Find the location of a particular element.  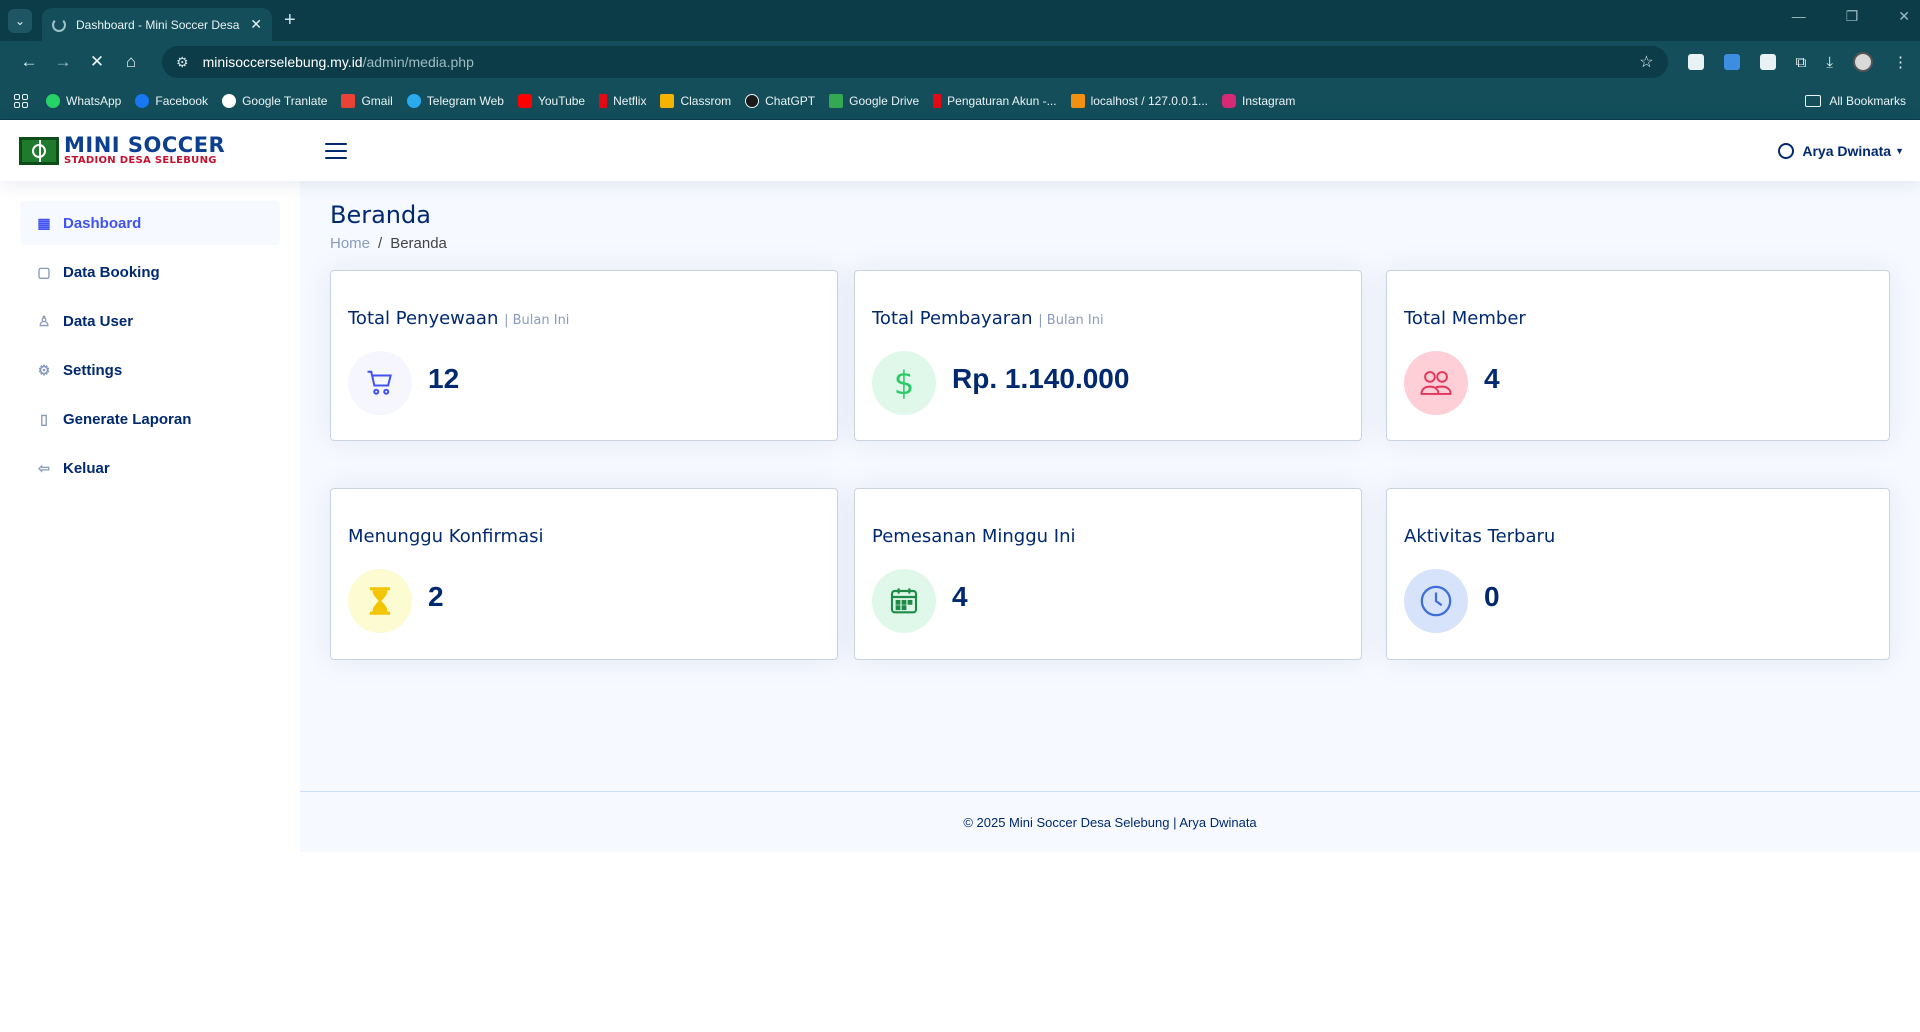

sidebar-item-generate-laporan: ▯ Generate Laporan is located at coordinates (150, 419).